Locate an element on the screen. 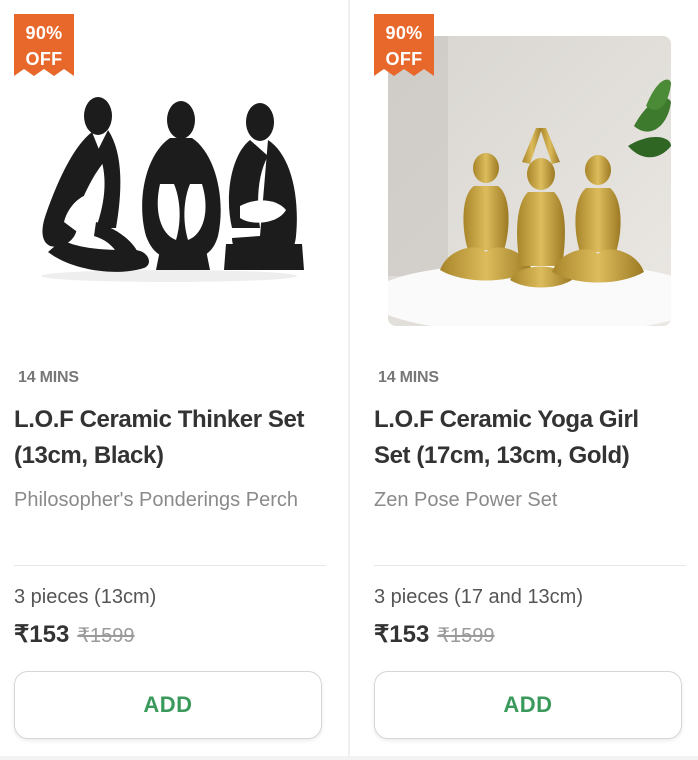 The image size is (698, 760). product-name: L.O.F Ceramic Thinker Set (13cm, Black) is located at coordinates (164, 438).